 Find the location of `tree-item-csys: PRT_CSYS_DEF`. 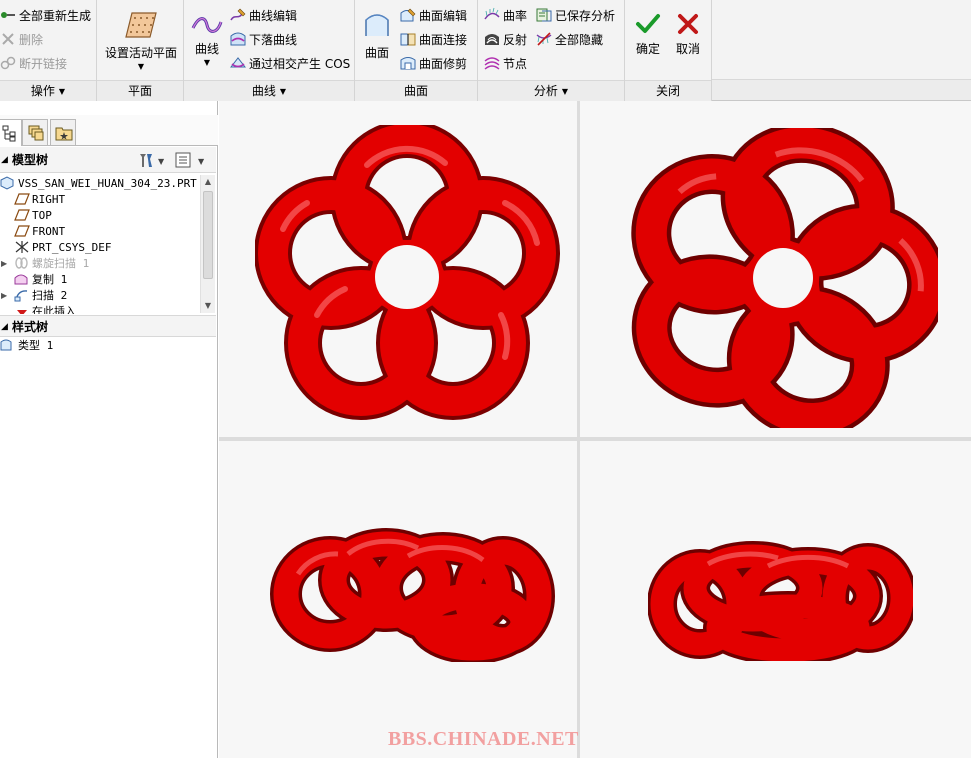

tree-item-csys: PRT_CSYS_DEF is located at coordinates (62, 248).